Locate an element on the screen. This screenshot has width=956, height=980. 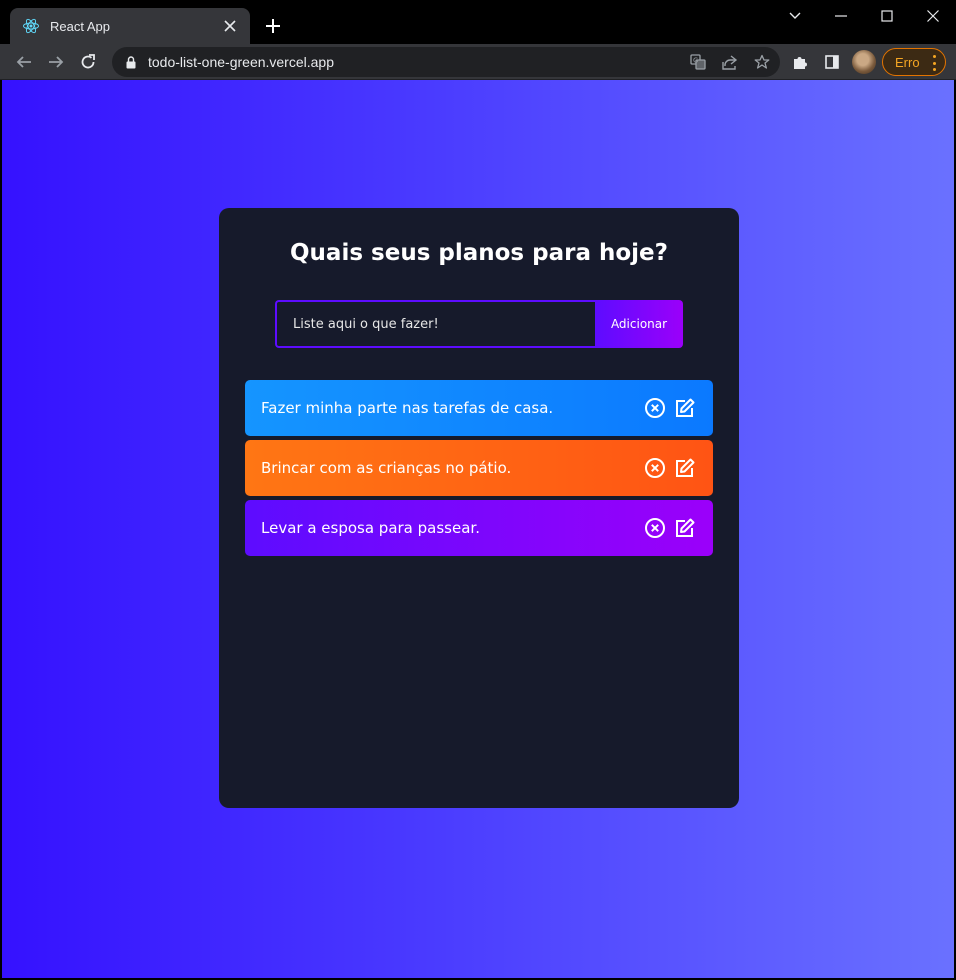
maximize-icon is located at coordinates (887, 16).